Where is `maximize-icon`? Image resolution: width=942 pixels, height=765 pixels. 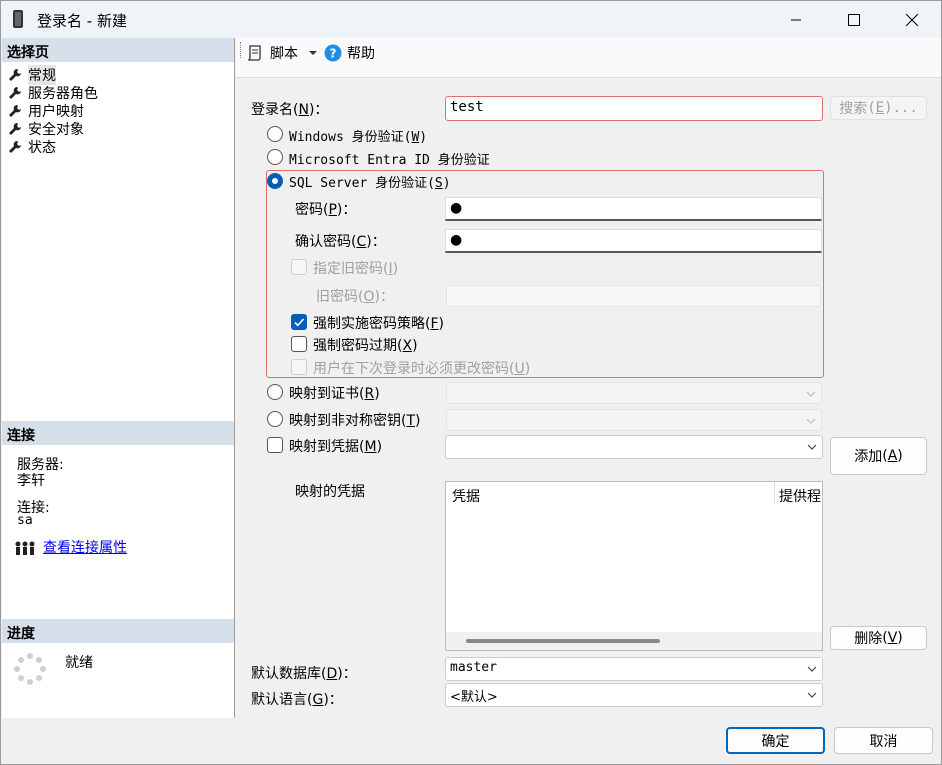
maximize-icon is located at coordinates (854, 19).